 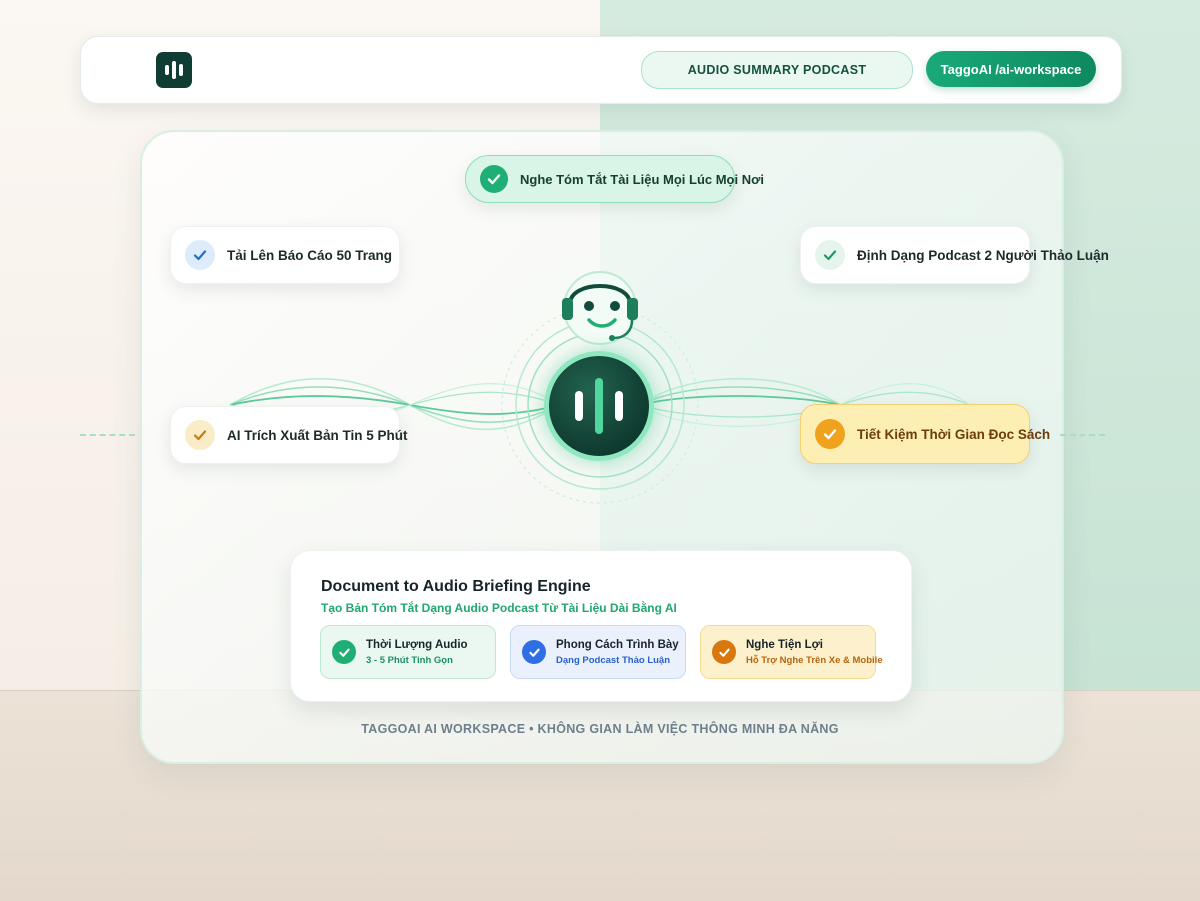 I want to click on workspace-button: TaggoAI /ai-workspace, so click(x=1011, y=69).